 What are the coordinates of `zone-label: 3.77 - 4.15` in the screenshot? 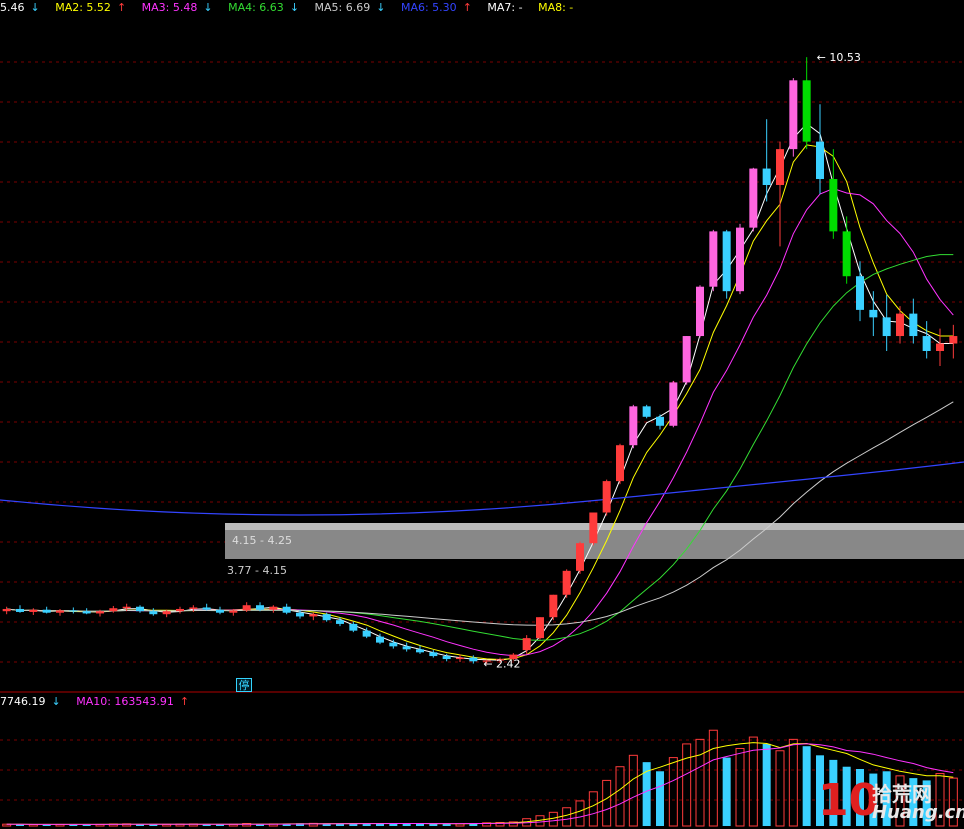 It's located at (257, 570).